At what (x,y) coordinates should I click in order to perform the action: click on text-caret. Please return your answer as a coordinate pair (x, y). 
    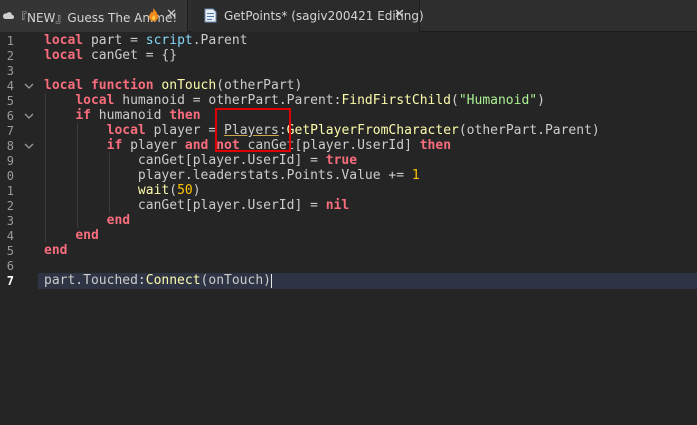
    Looking at the image, I should click on (271, 280).